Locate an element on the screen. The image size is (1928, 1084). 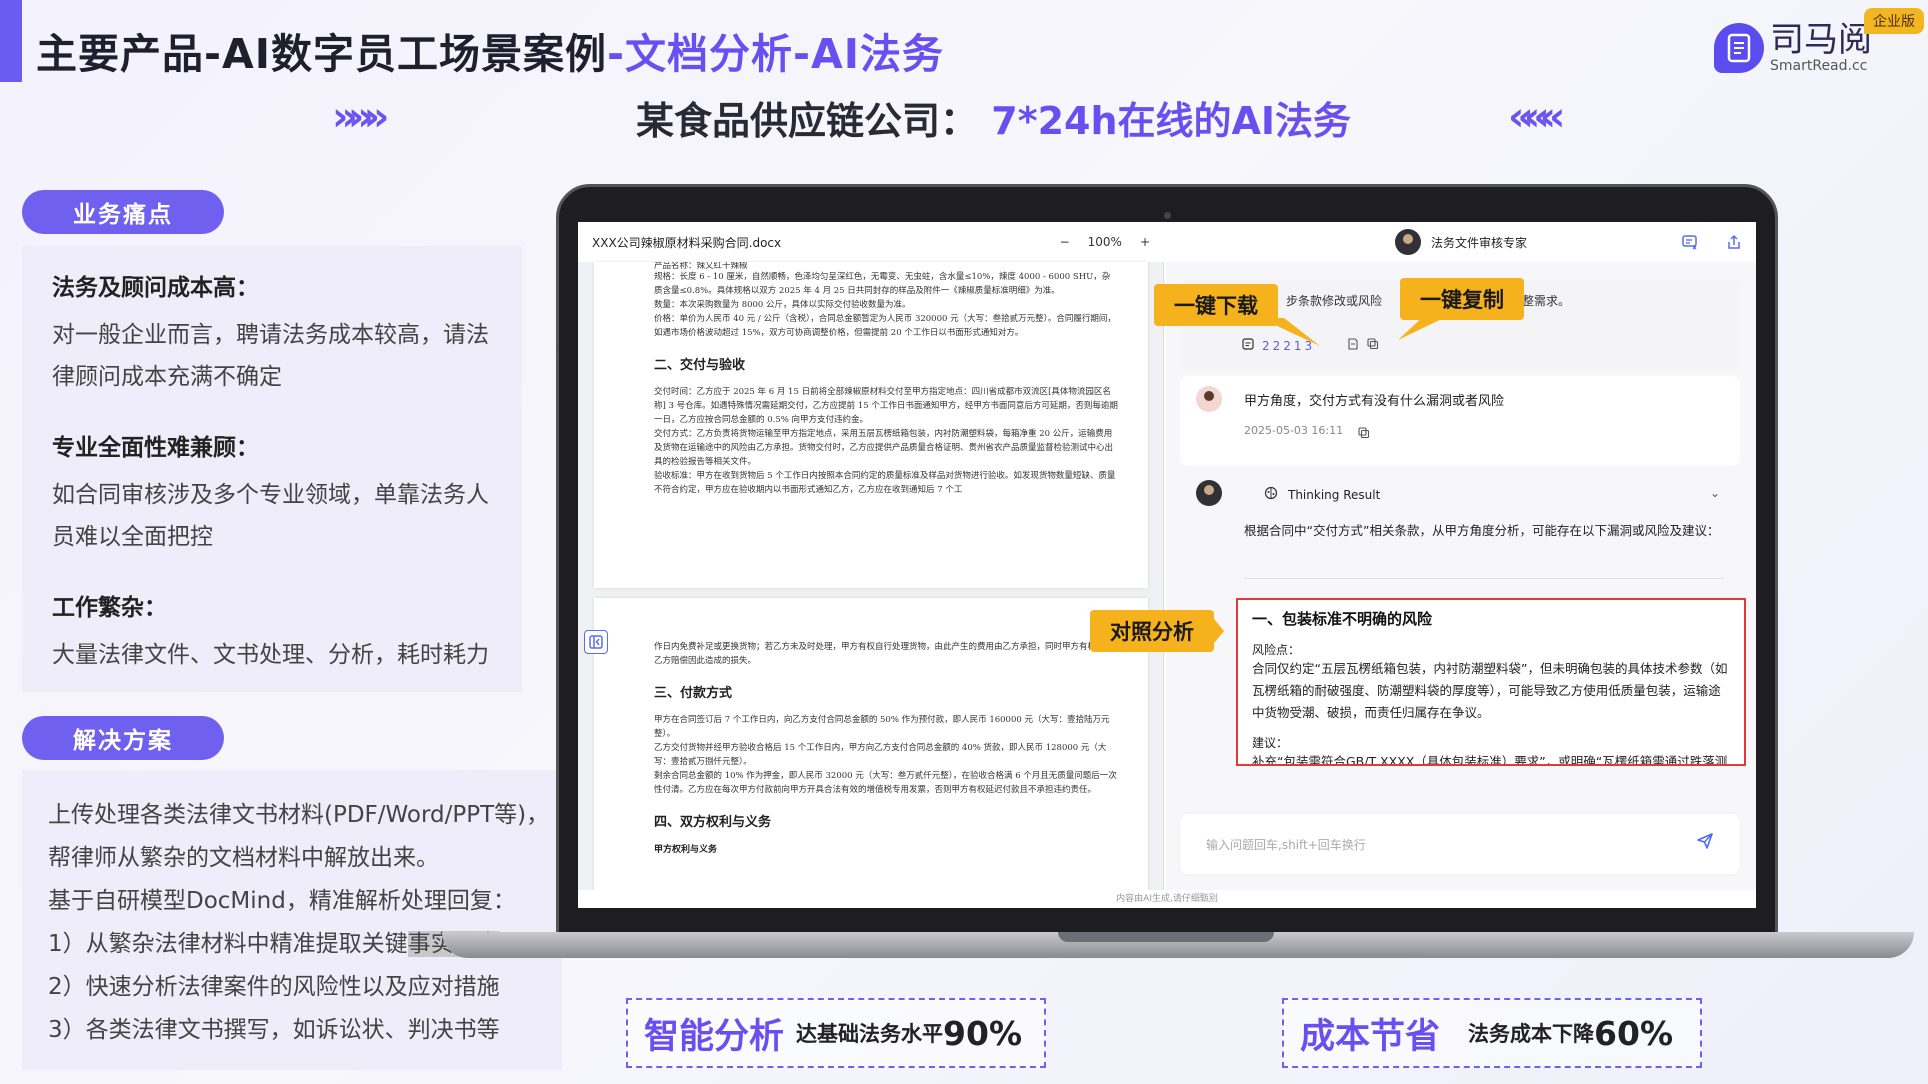
new-chat-icon is located at coordinates (1690, 243).